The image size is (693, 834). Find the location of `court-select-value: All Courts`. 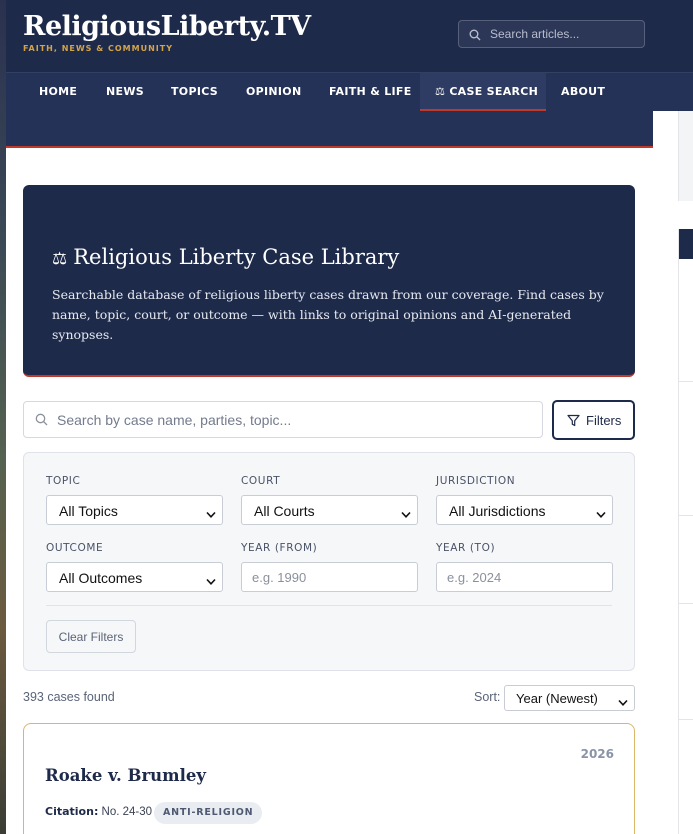

court-select-value: All Courts is located at coordinates (284, 511).